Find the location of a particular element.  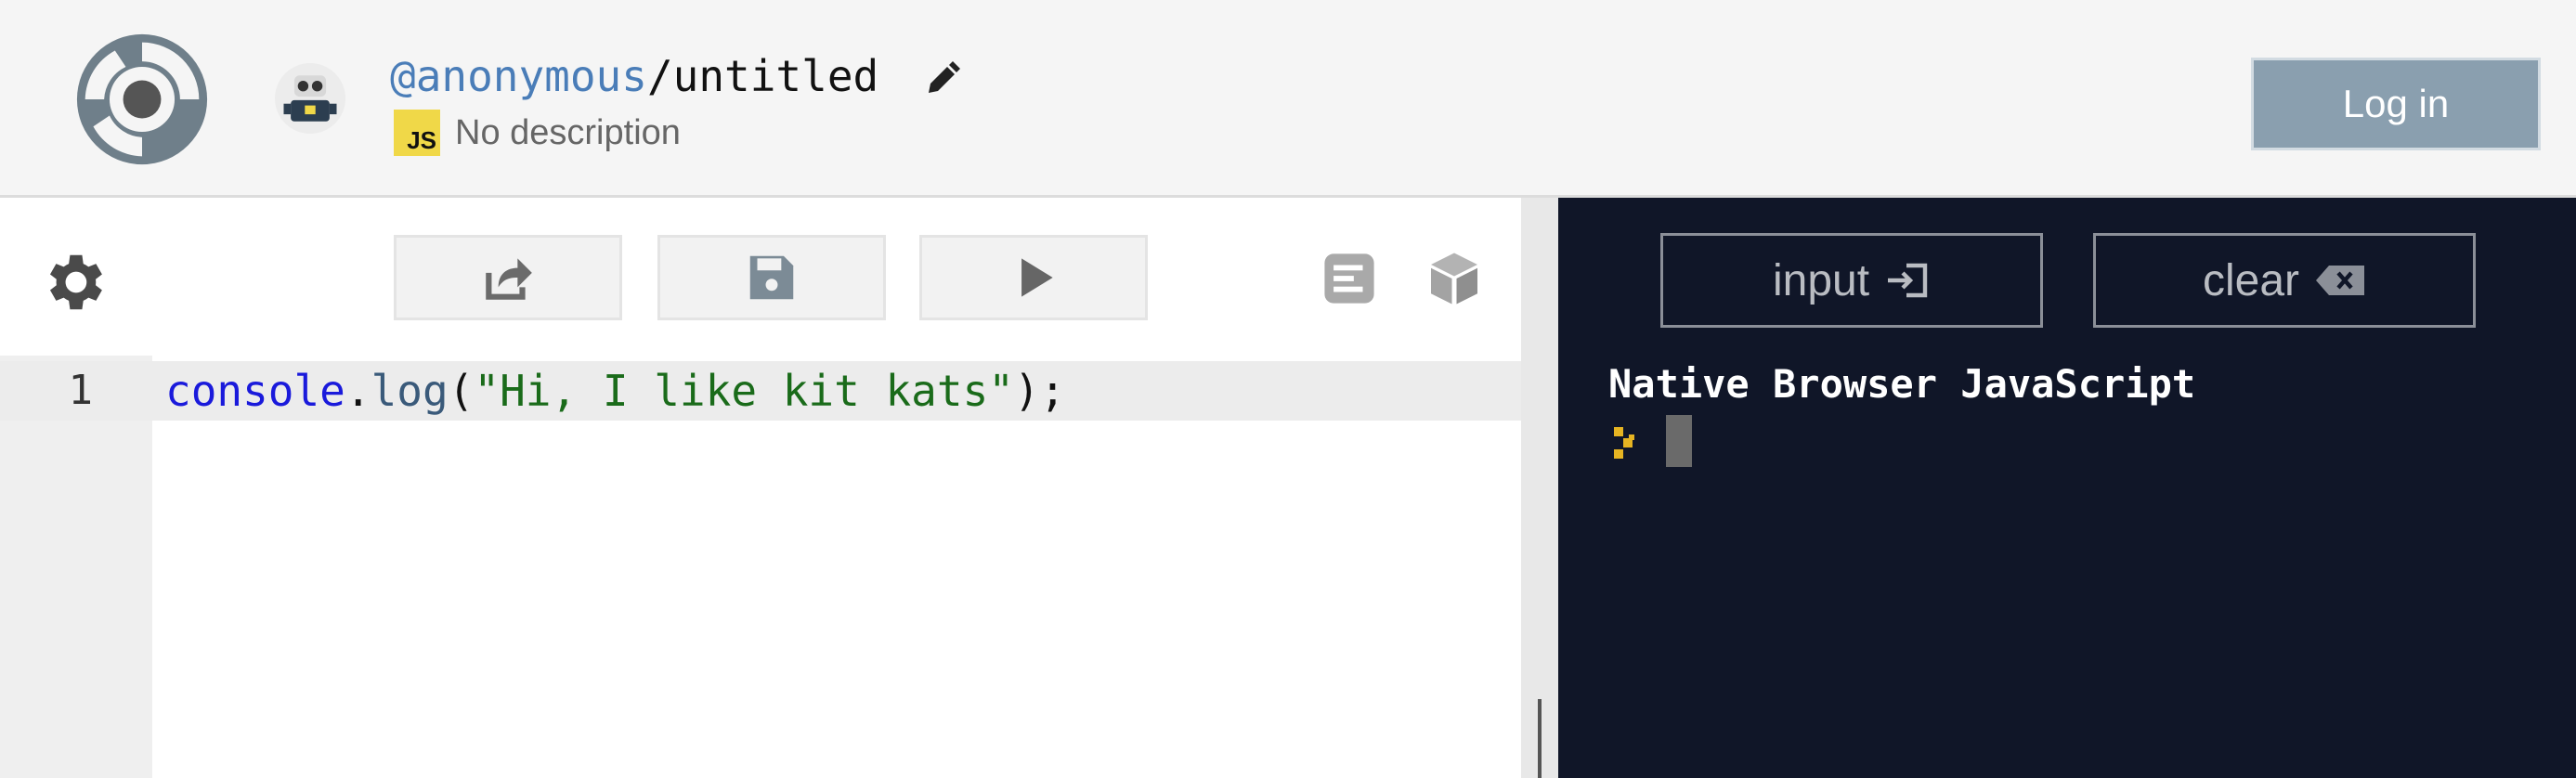

code-token-method: log is located at coordinates (410, 391).